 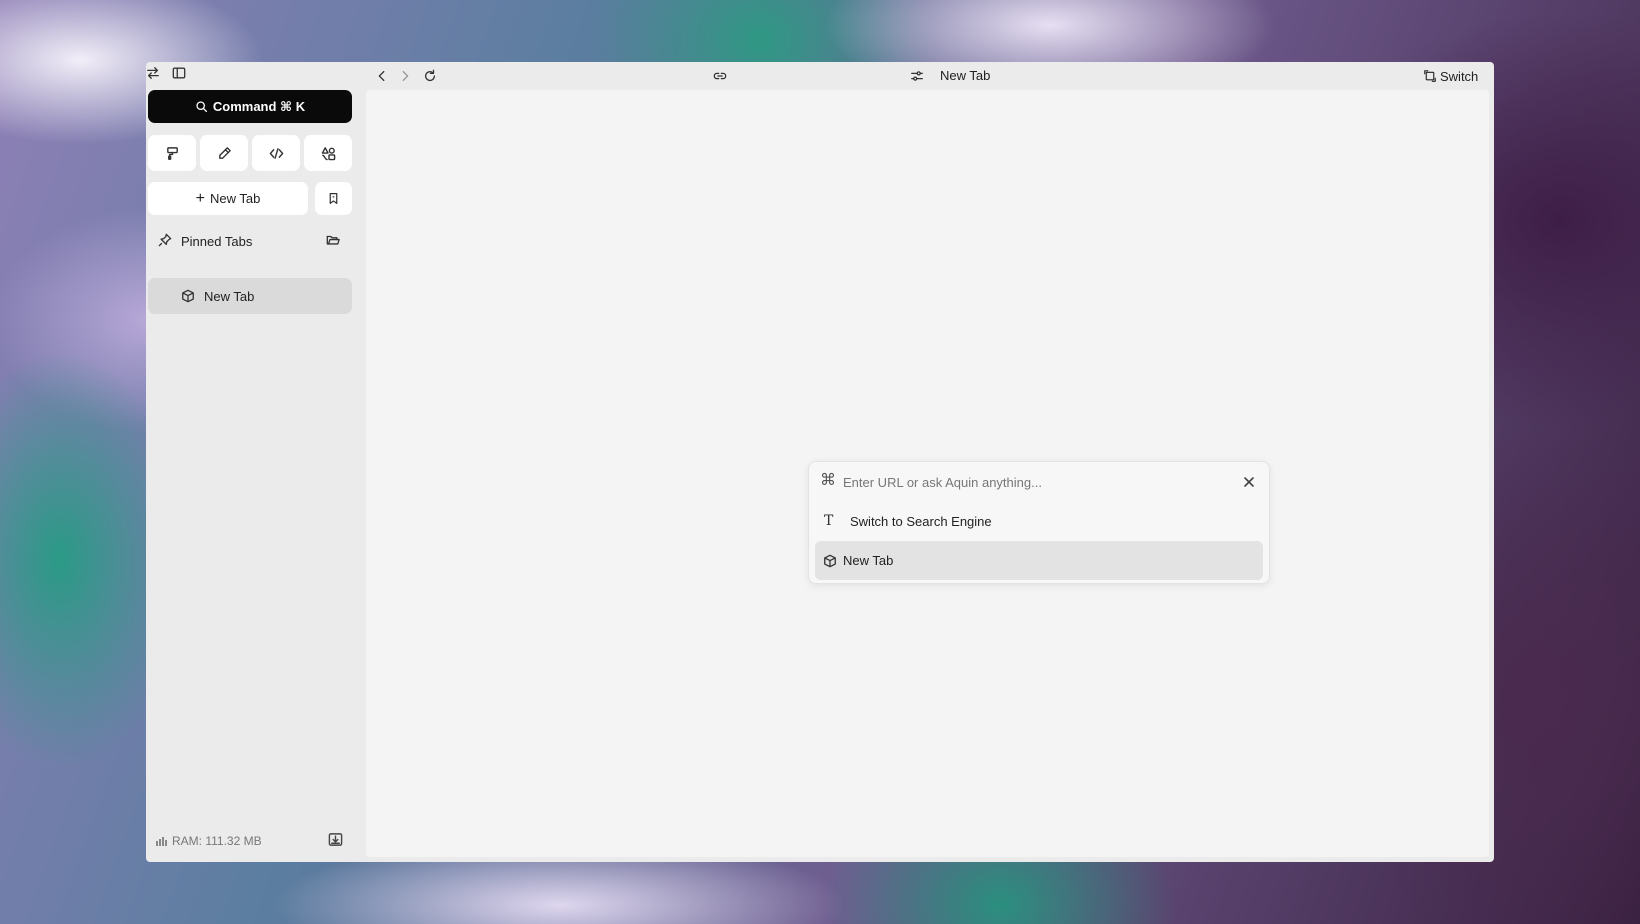 What do you see at coordinates (201, 107) in the screenshot?
I see `search-icon` at bounding box center [201, 107].